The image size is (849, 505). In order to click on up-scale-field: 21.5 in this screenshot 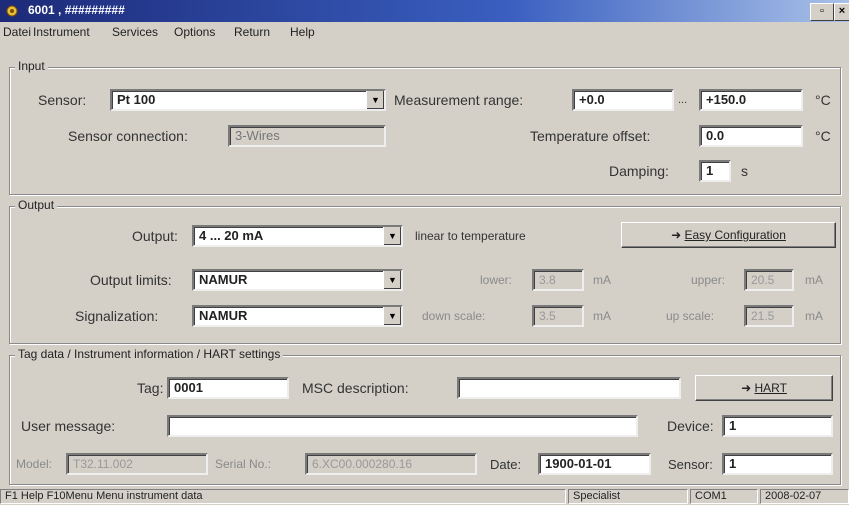, I will do `click(769, 316)`.